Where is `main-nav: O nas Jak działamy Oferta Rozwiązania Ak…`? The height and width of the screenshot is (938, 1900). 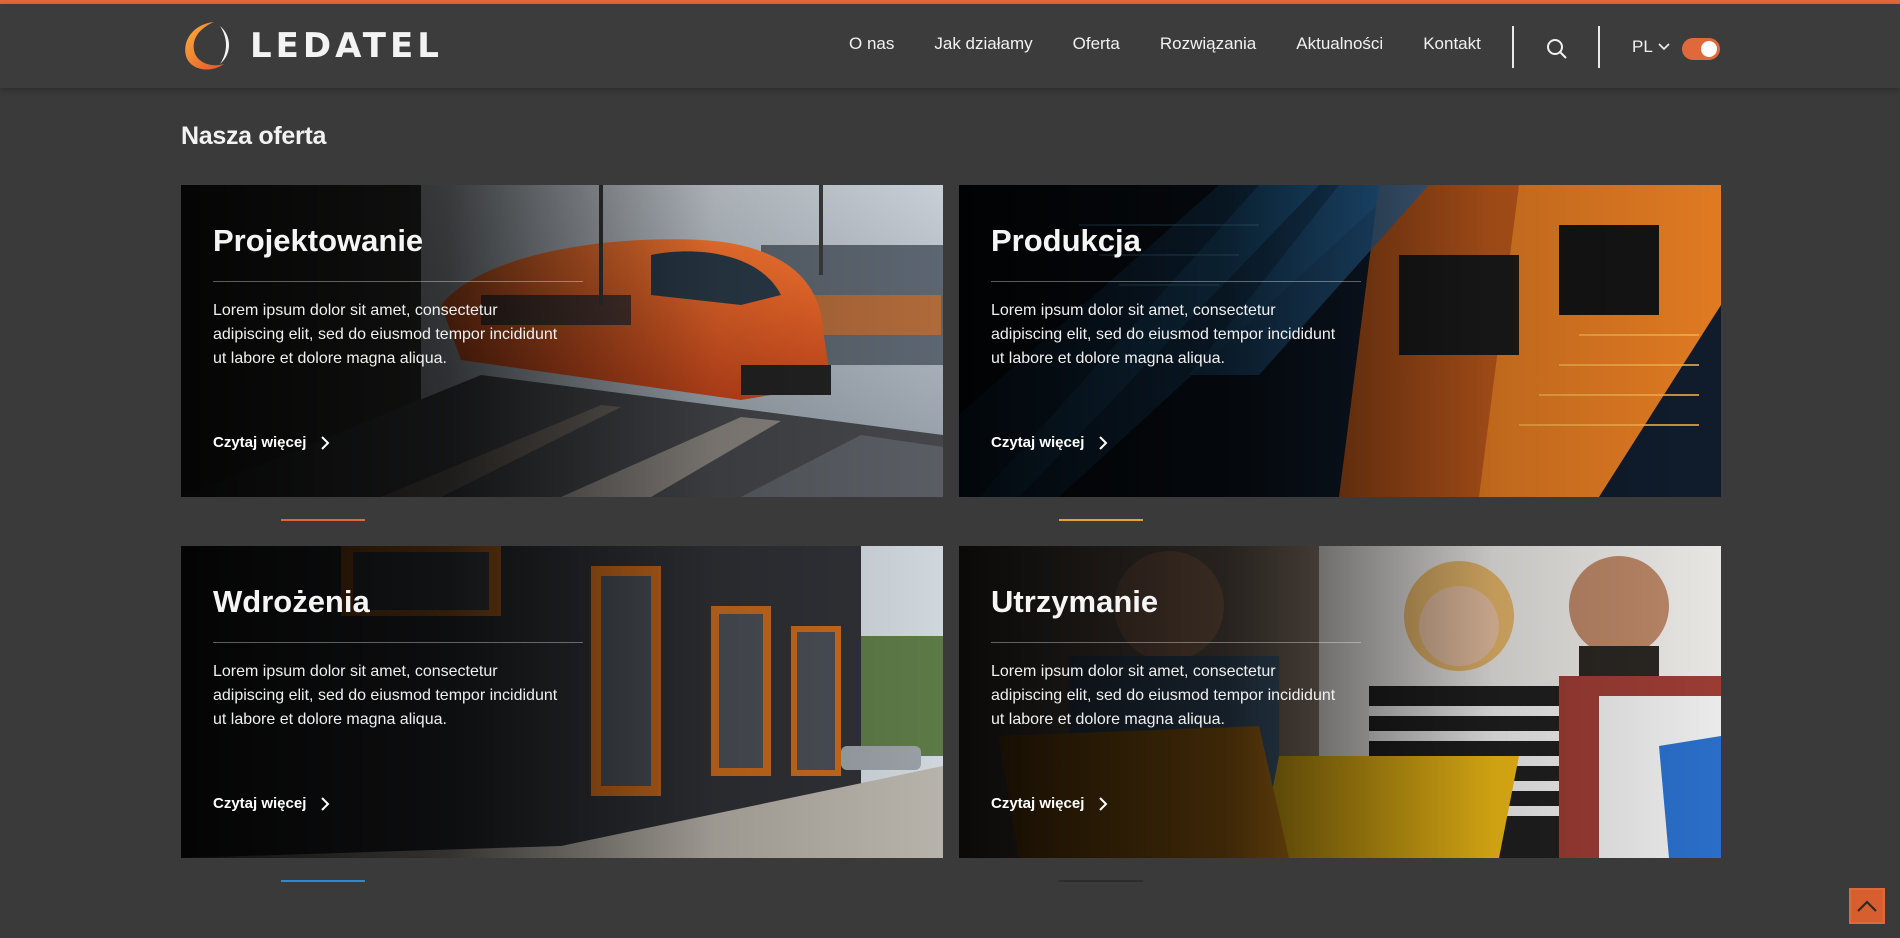
main-nav: O nas Jak działamy Oferta Rozwiązania Ak… is located at coordinates (1185, 44).